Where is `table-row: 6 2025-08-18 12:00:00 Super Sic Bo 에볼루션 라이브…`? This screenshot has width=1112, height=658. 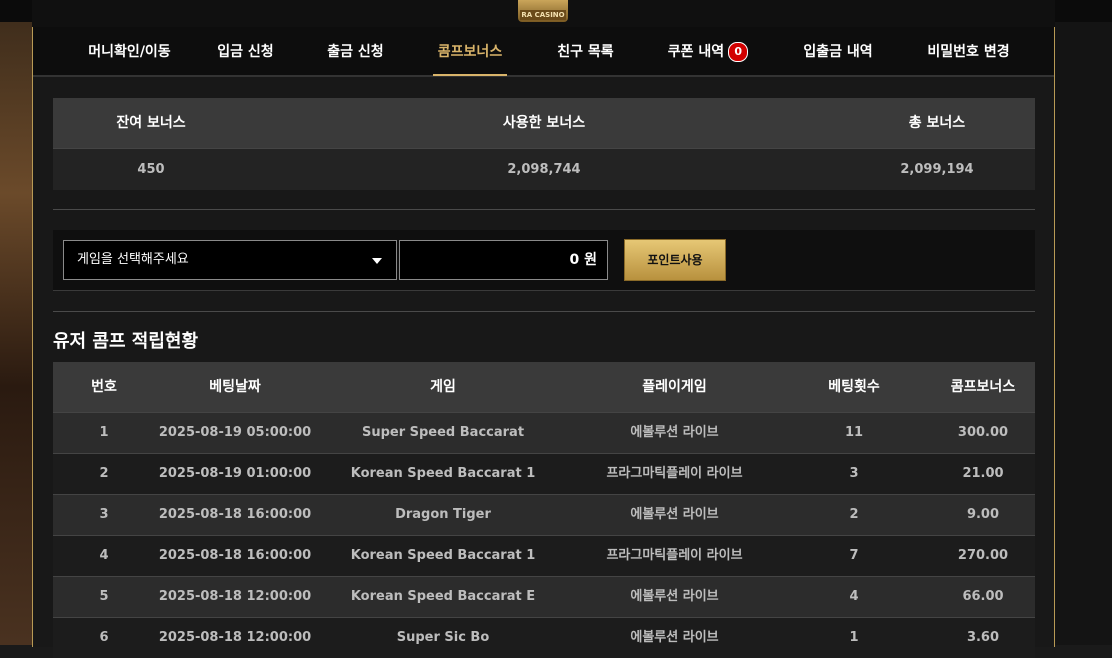
table-row: 6 2025-08-18 12:00:00 Super Sic Bo 에볼루션 라이브… is located at coordinates (544, 637).